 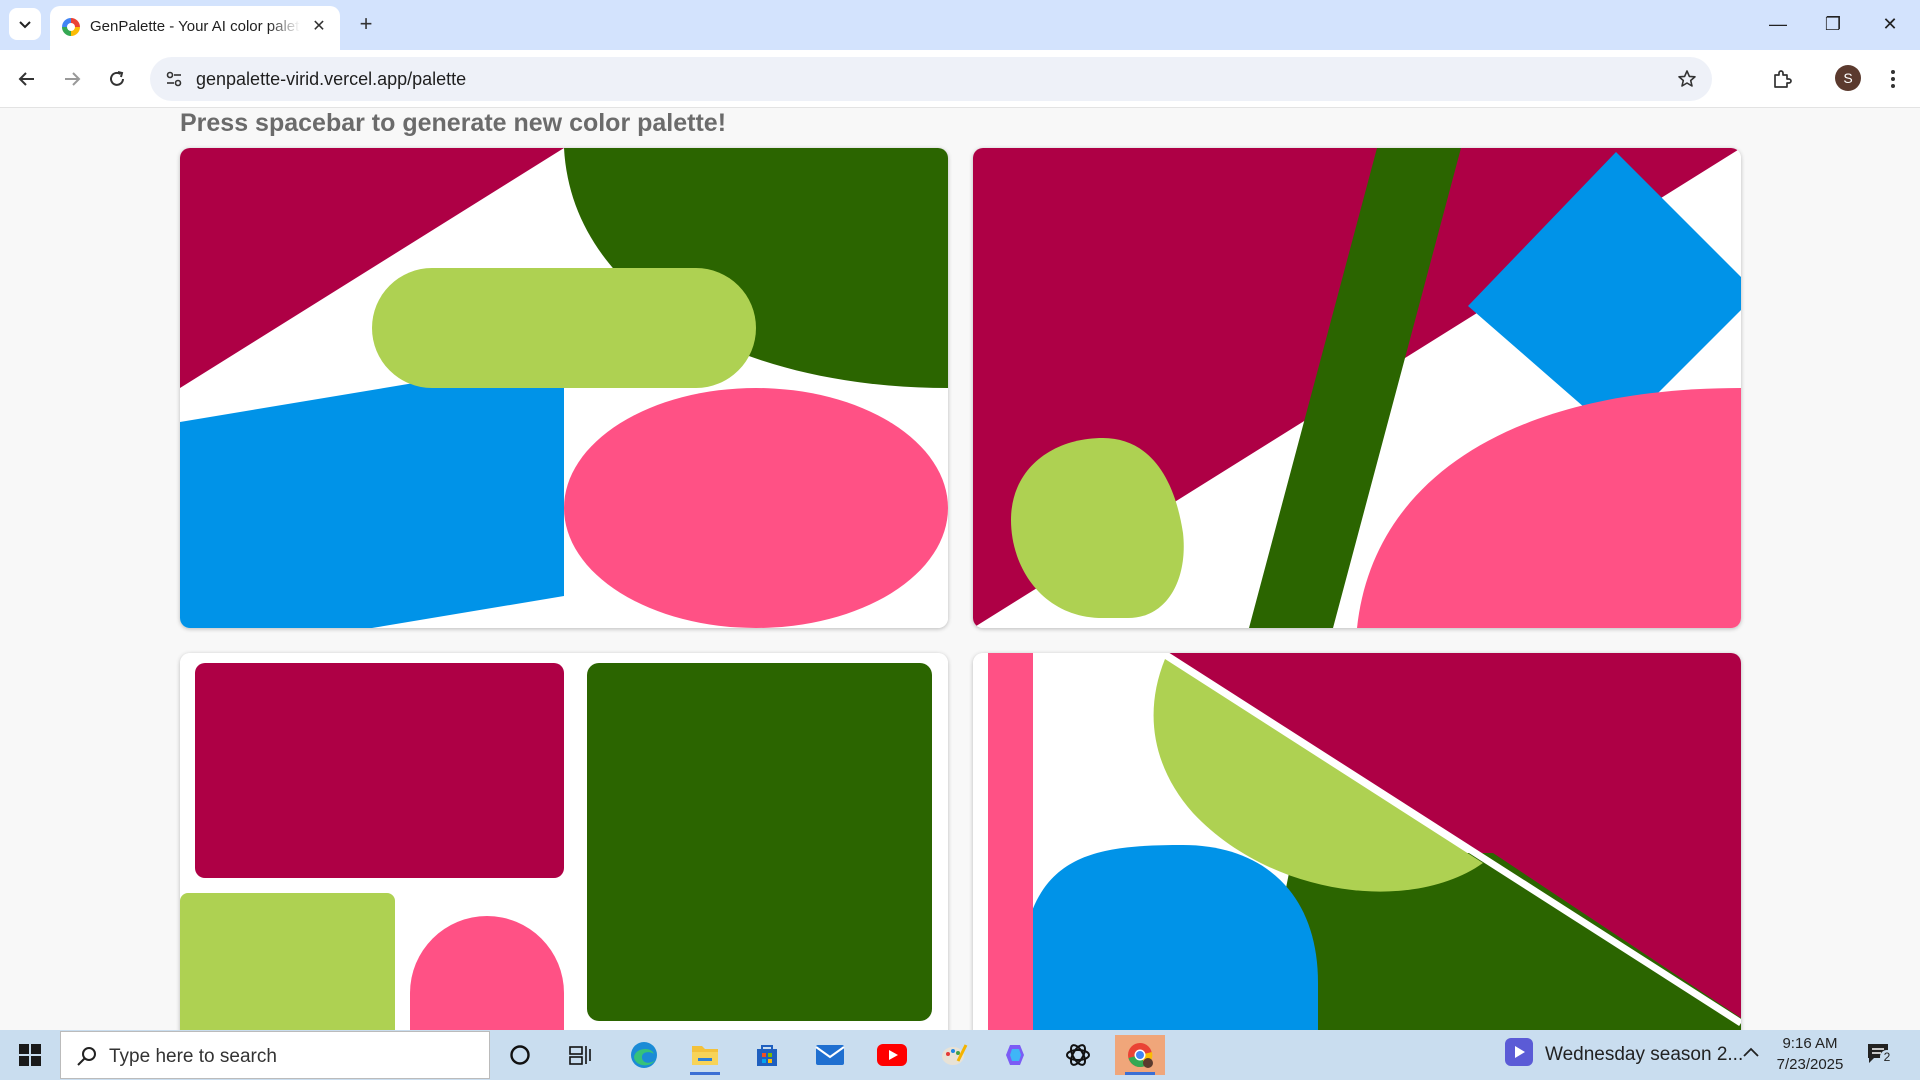 I want to click on pink-ellipse-shape, so click(x=756, y=508).